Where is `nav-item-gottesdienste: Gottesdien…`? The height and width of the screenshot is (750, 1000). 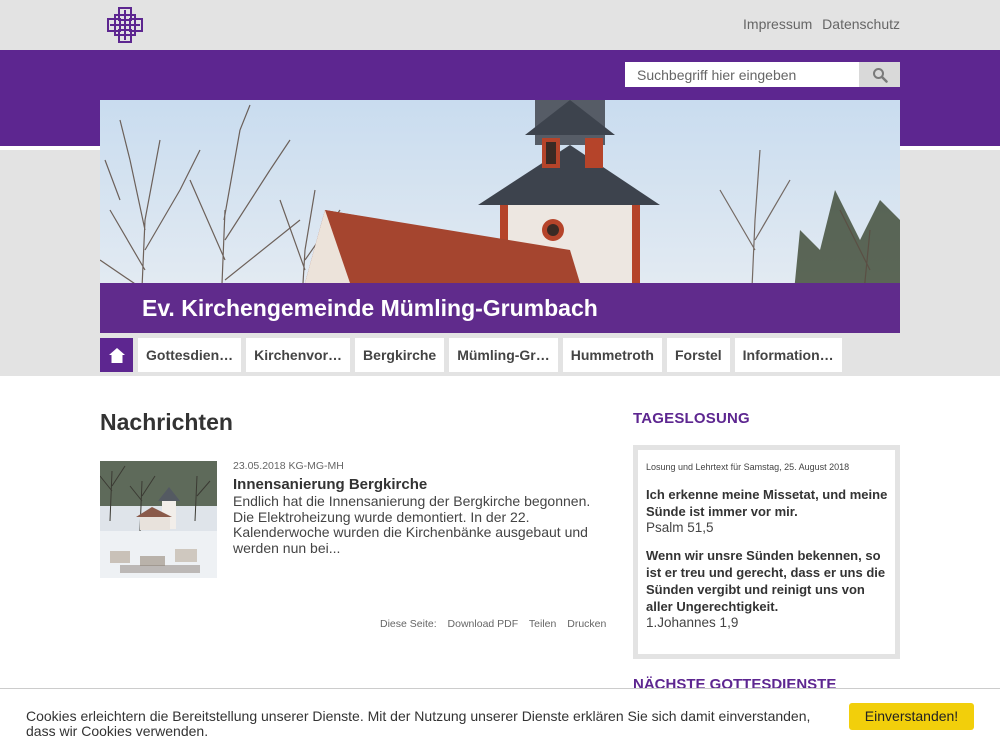
nav-item-gottesdienste: Gottesdien… is located at coordinates (190, 355).